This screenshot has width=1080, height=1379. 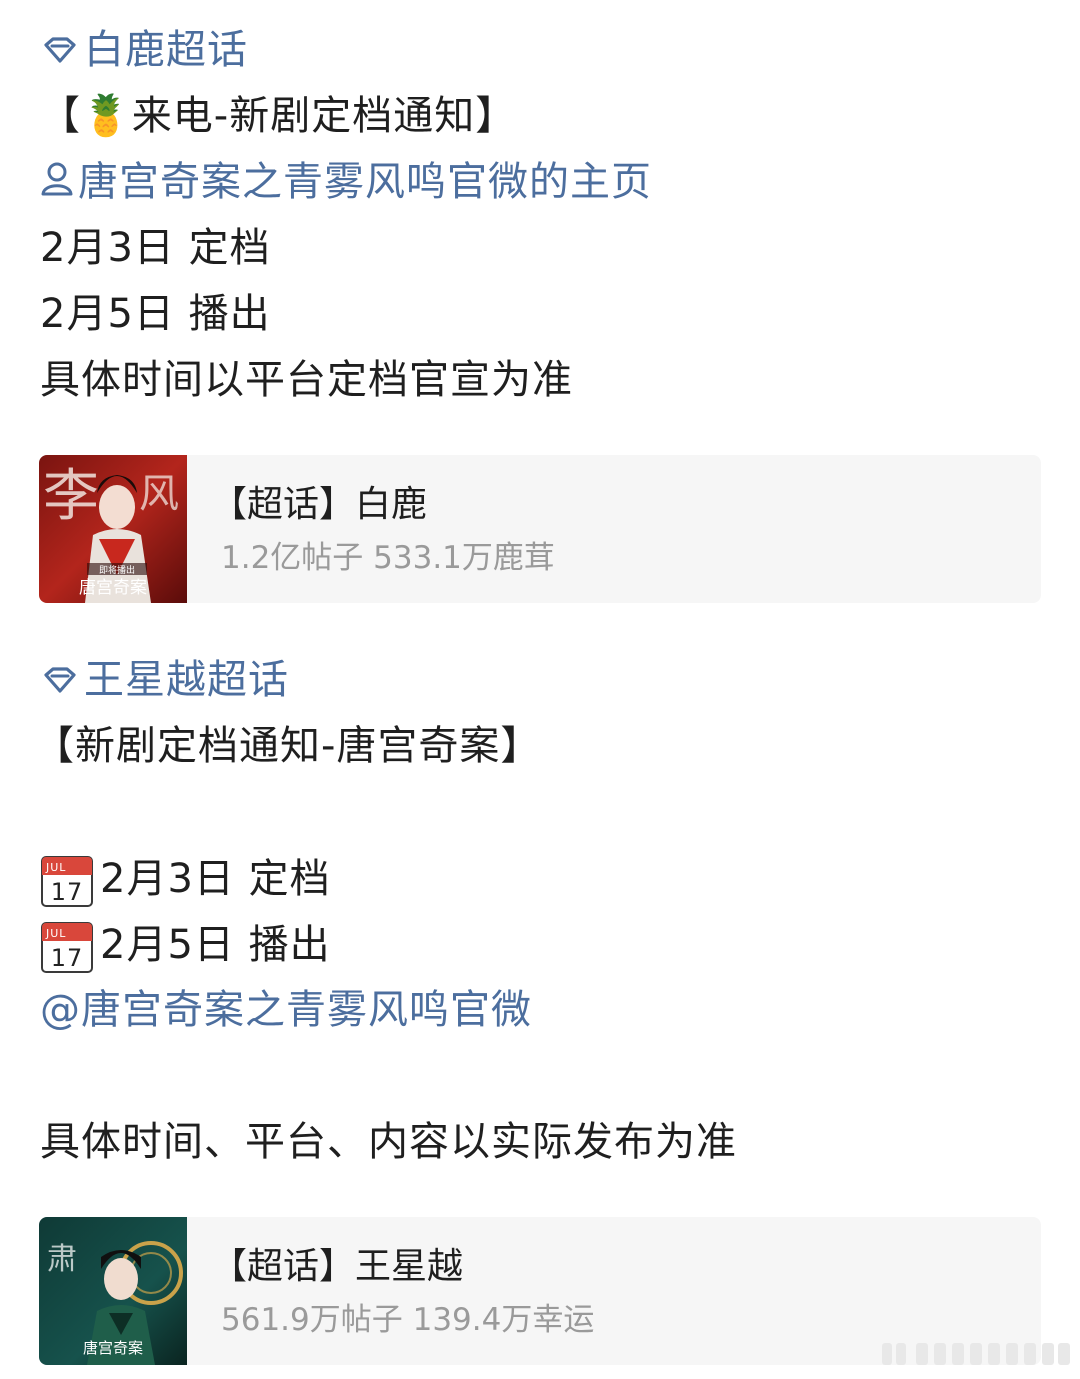 What do you see at coordinates (408, 1320) in the screenshot?
I see `card-stats: 561.9万帖子 139.4万幸运` at bounding box center [408, 1320].